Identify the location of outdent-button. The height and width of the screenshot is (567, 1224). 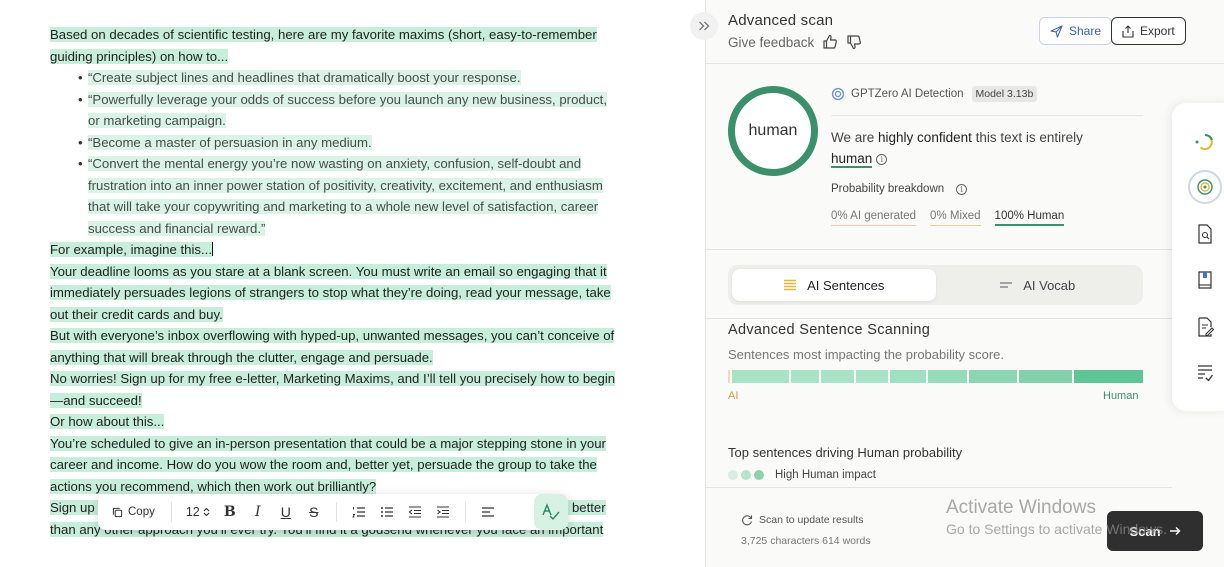
(415, 512).